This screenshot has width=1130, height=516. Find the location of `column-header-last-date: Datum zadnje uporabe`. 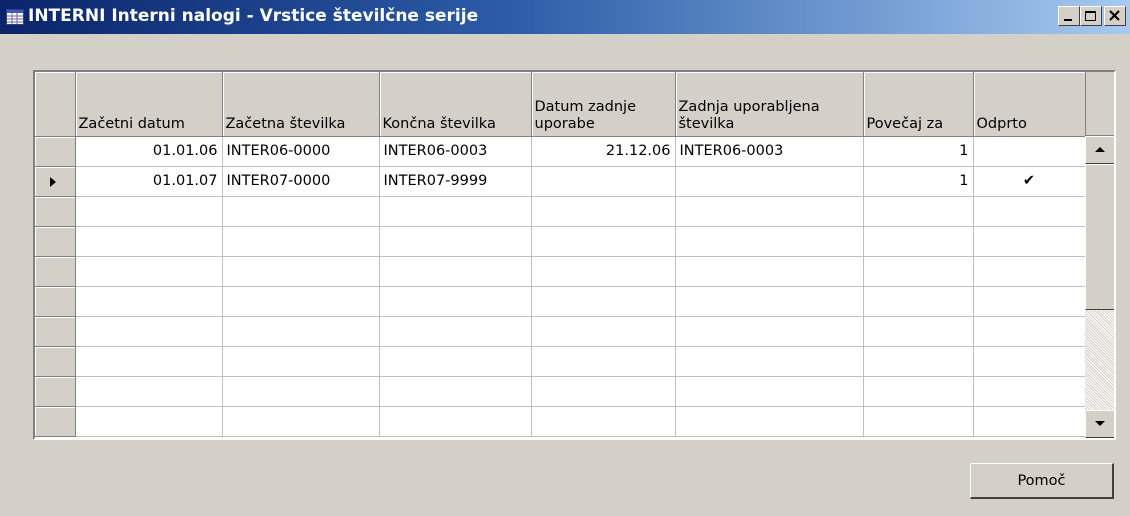

column-header-last-date: Datum zadnje uporabe is located at coordinates (603, 104).